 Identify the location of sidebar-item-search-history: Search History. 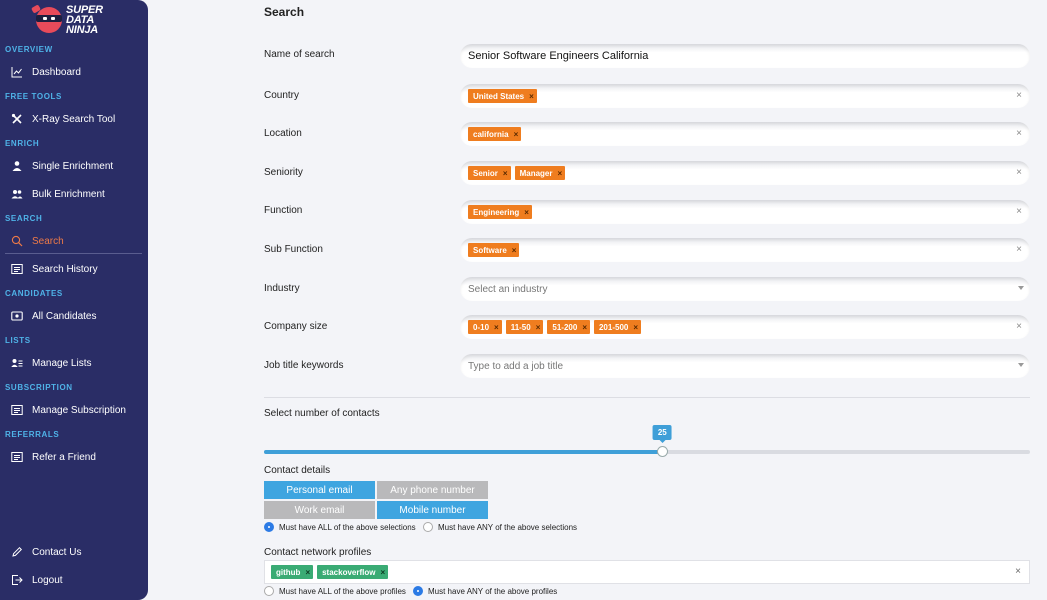
(71, 269).